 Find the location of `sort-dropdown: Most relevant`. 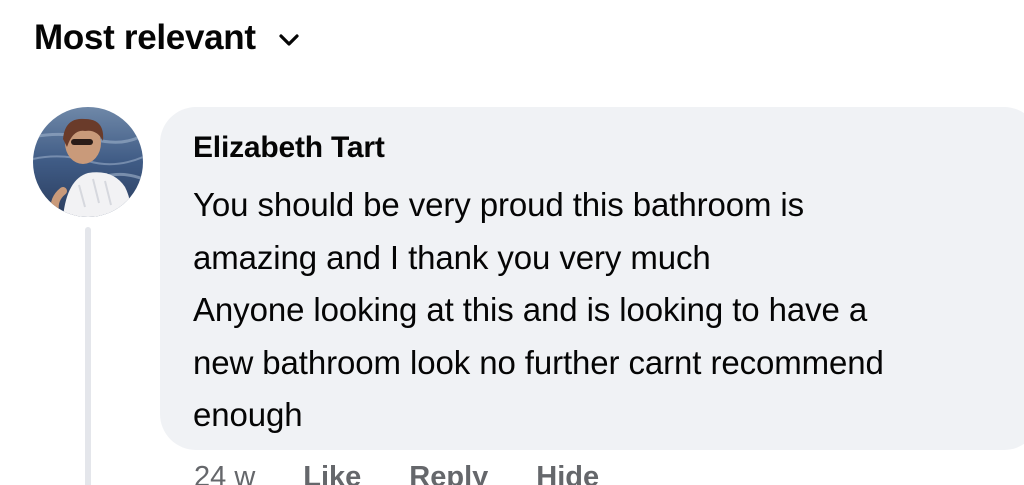

sort-dropdown: Most relevant is located at coordinates (167, 38).